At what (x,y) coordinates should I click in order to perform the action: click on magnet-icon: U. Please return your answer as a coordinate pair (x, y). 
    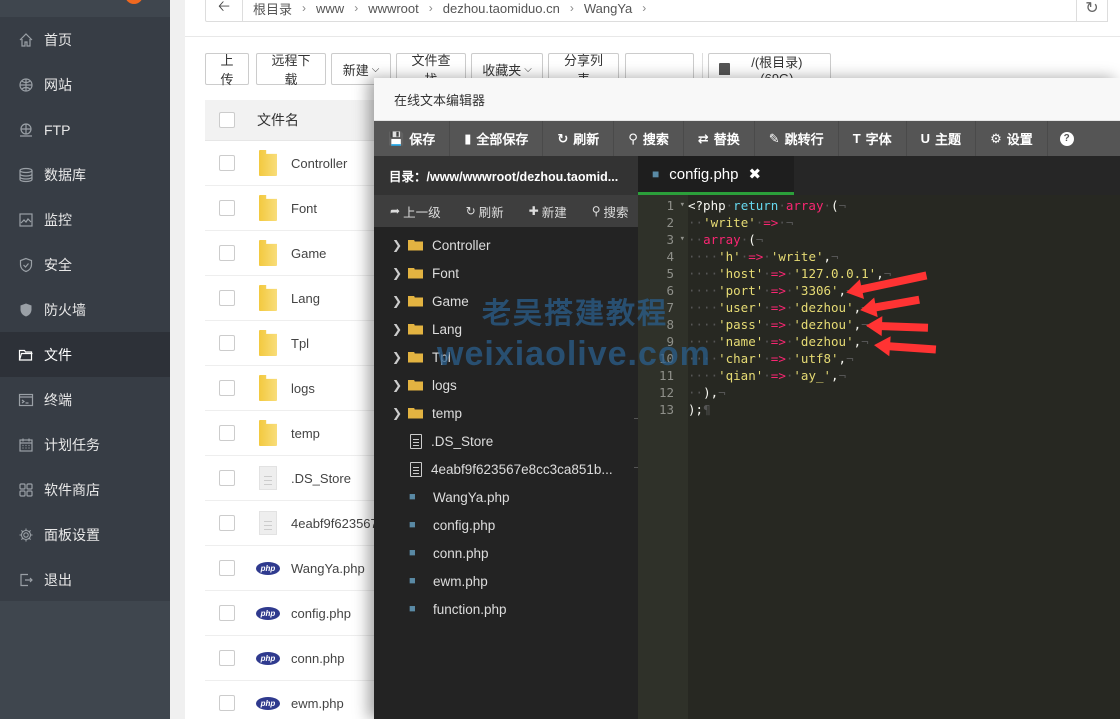
    Looking at the image, I should click on (925, 138).